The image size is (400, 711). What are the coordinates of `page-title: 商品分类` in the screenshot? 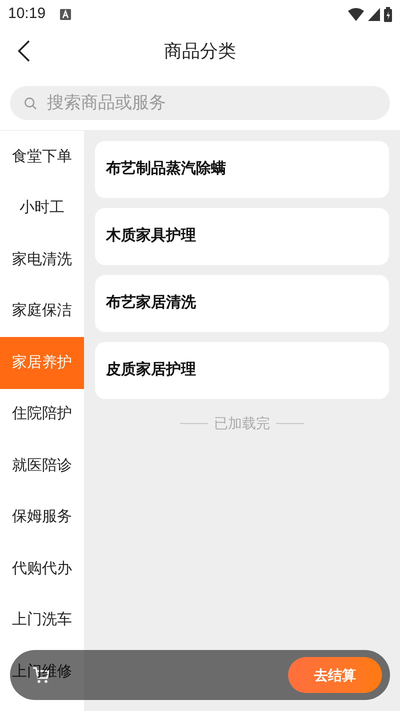 It's located at (200, 51).